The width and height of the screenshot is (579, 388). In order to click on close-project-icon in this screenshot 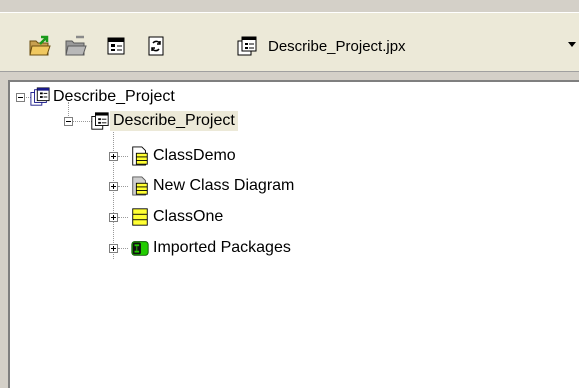, I will do `click(76, 45)`.